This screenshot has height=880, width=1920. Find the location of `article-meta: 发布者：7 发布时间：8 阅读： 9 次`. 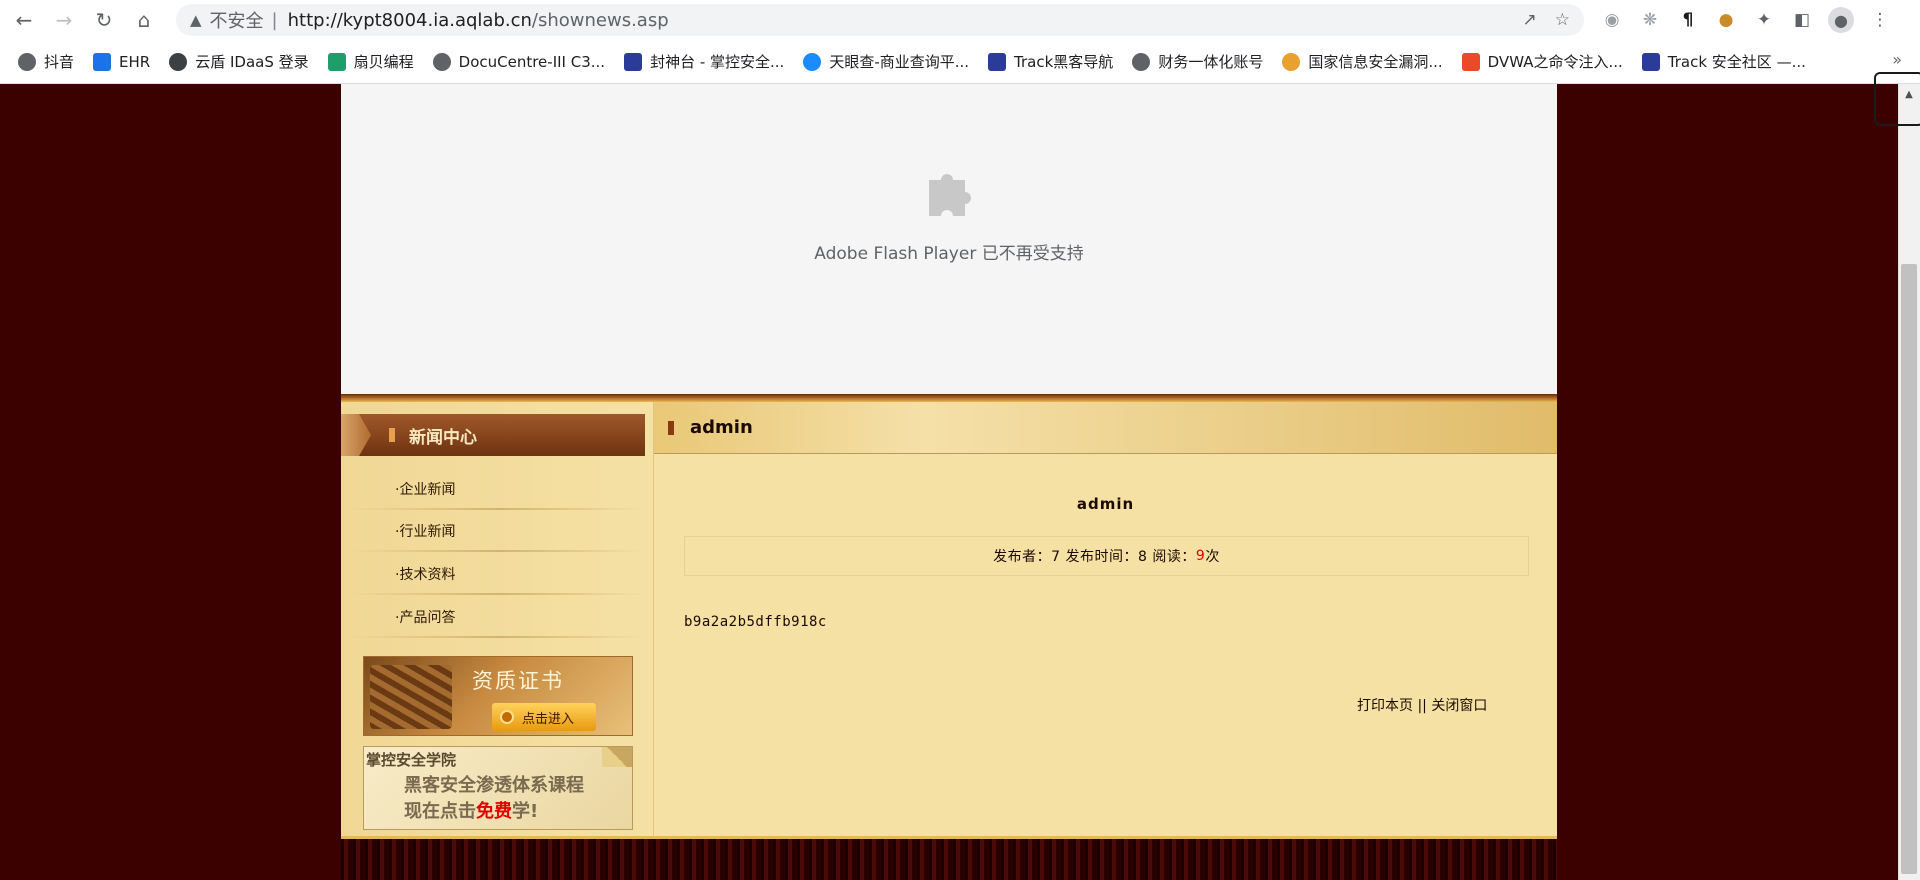

article-meta: 发布者：7 发布时间：8 阅读： 9 次 is located at coordinates (1106, 556).